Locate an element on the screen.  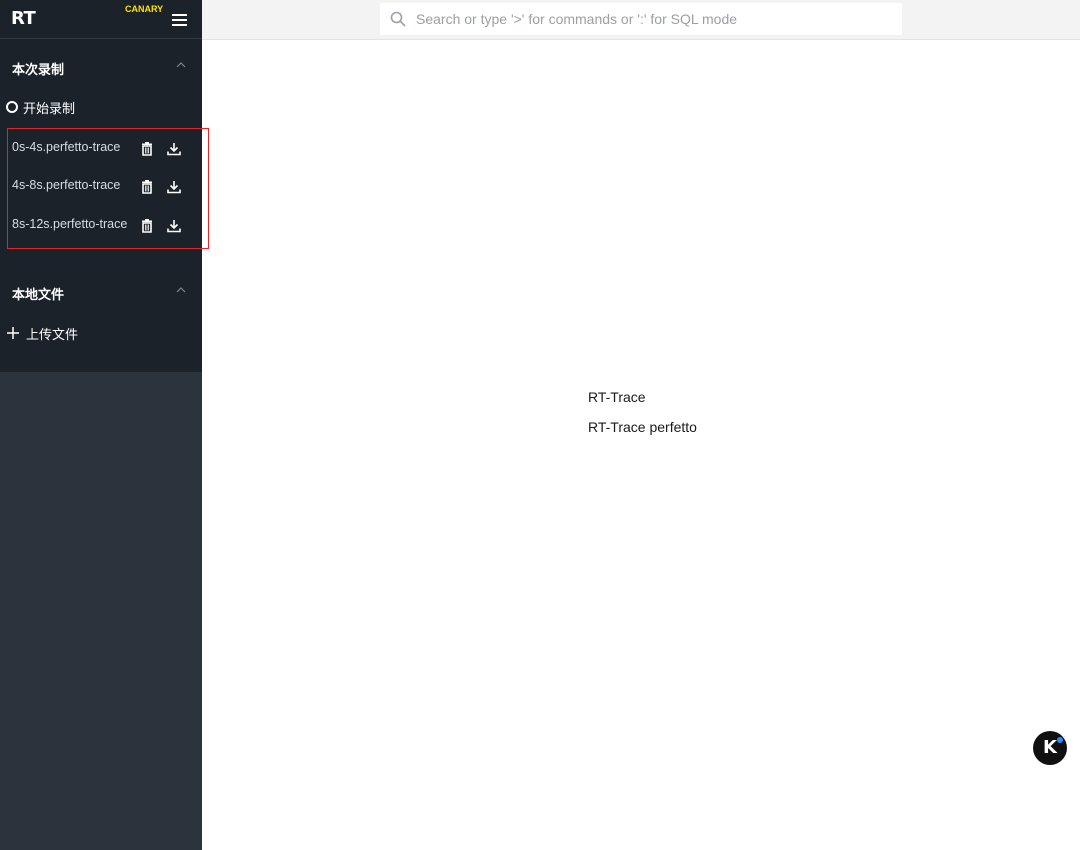
list-item: 8s-12s.perfetto-trace is located at coordinates (107, 225).